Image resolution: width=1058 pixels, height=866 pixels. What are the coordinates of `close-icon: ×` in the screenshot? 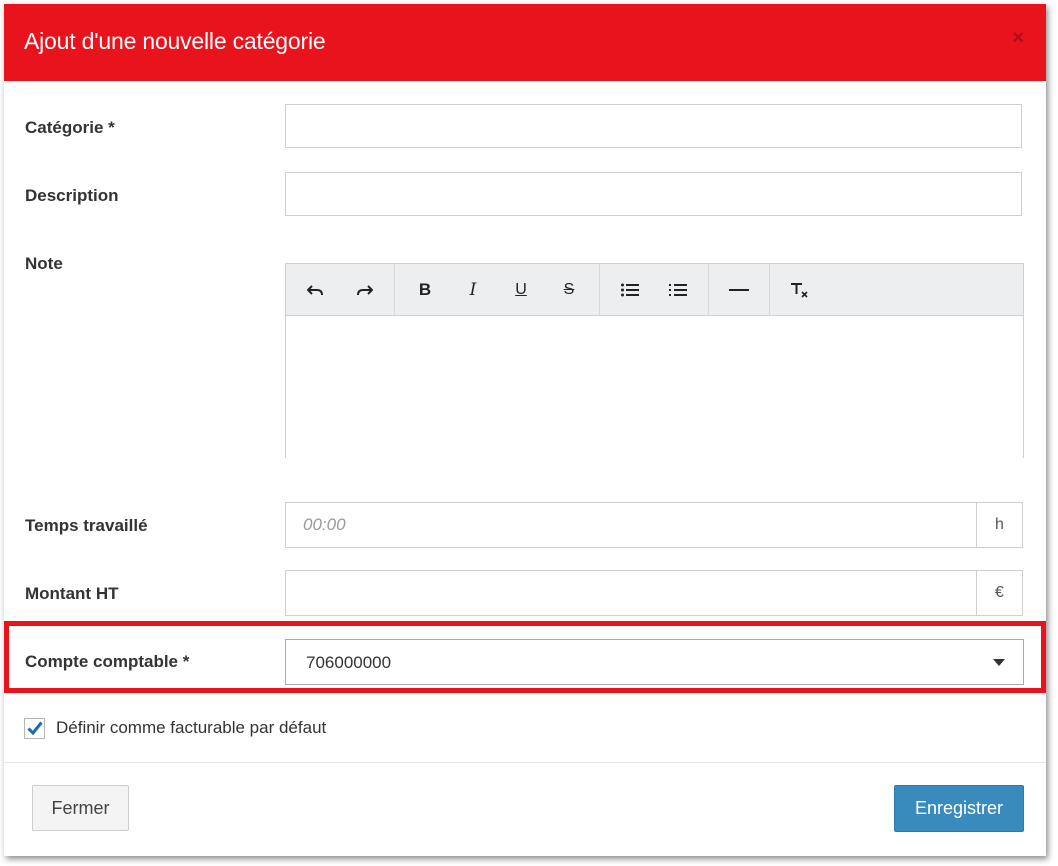 It's located at (1018, 38).